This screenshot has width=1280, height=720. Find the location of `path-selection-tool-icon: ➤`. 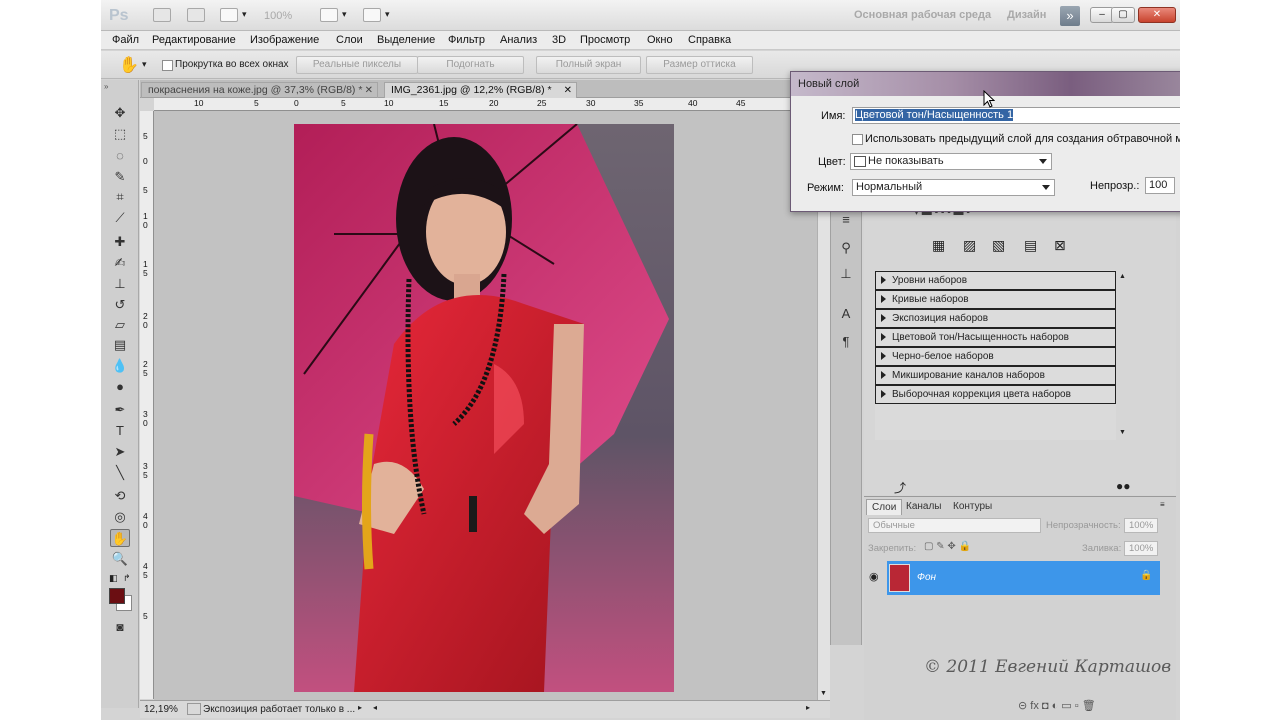

path-selection-tool-icon: ➤ is located at coordinates (120, 452).